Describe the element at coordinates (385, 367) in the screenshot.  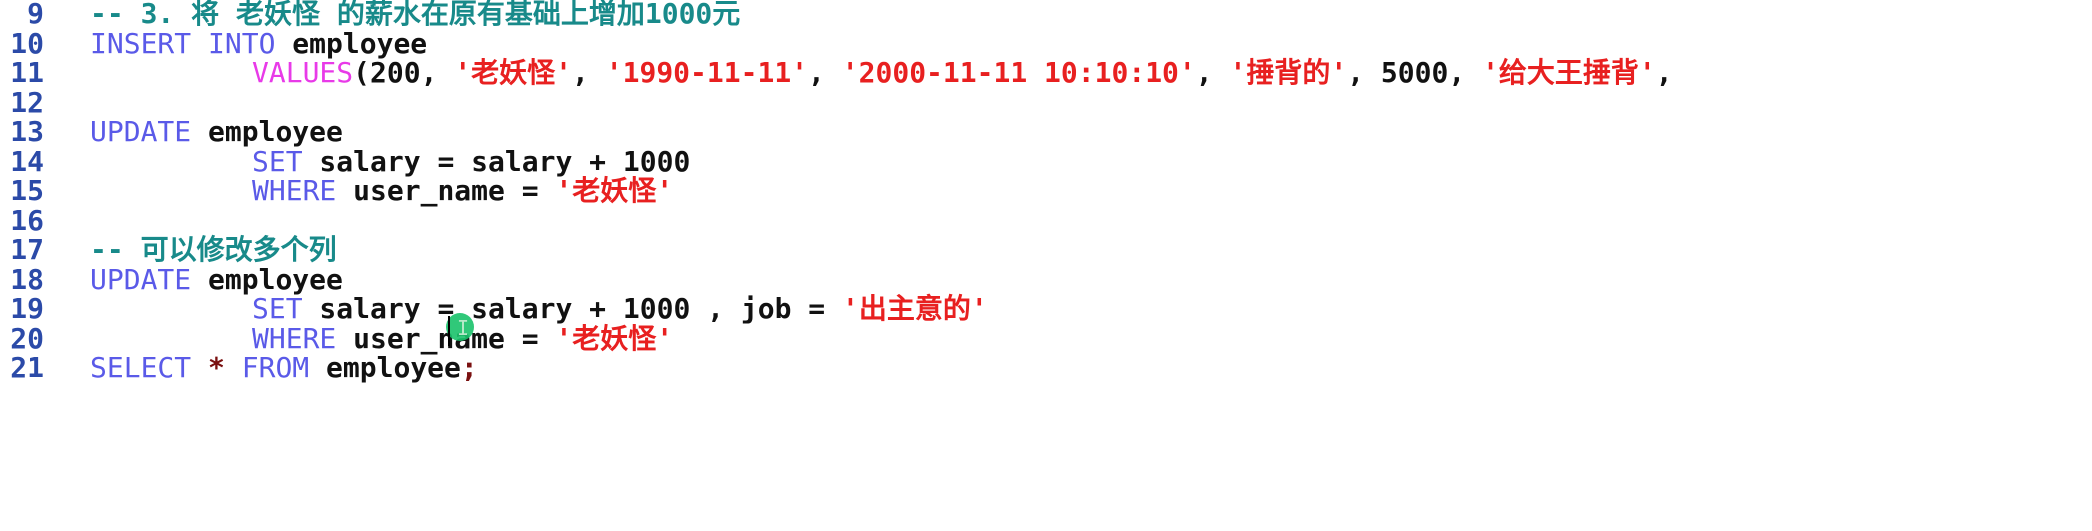
I see `code-token: employee` at that location.